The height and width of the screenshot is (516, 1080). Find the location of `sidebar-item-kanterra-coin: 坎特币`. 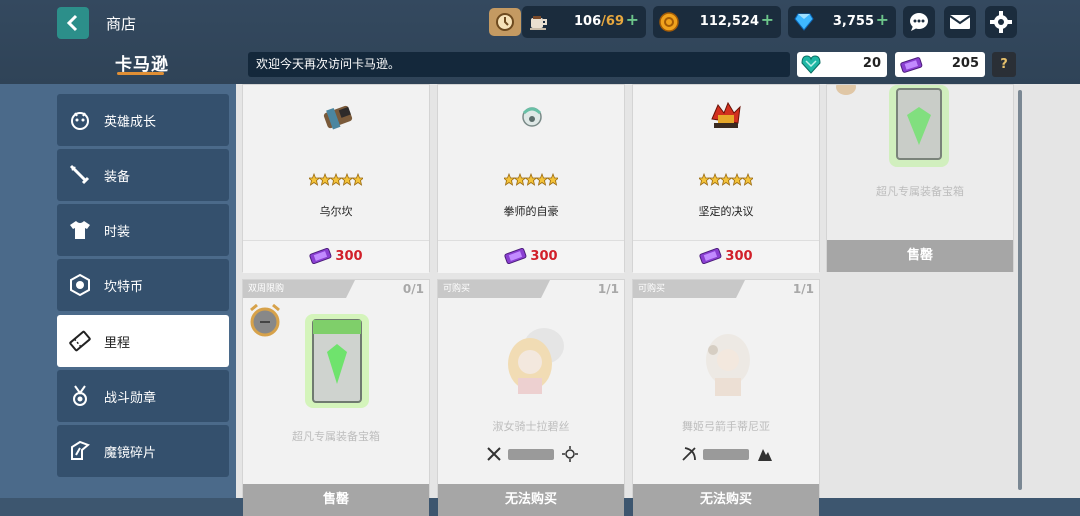

sidebar-item-kanterra-coin: 坎特币 is located at coordinates (143, 285).